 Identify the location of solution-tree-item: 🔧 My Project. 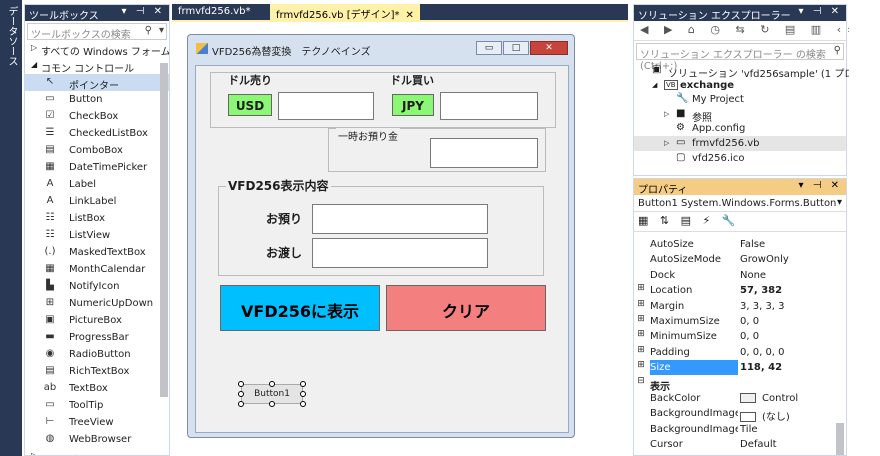
(740, 99).